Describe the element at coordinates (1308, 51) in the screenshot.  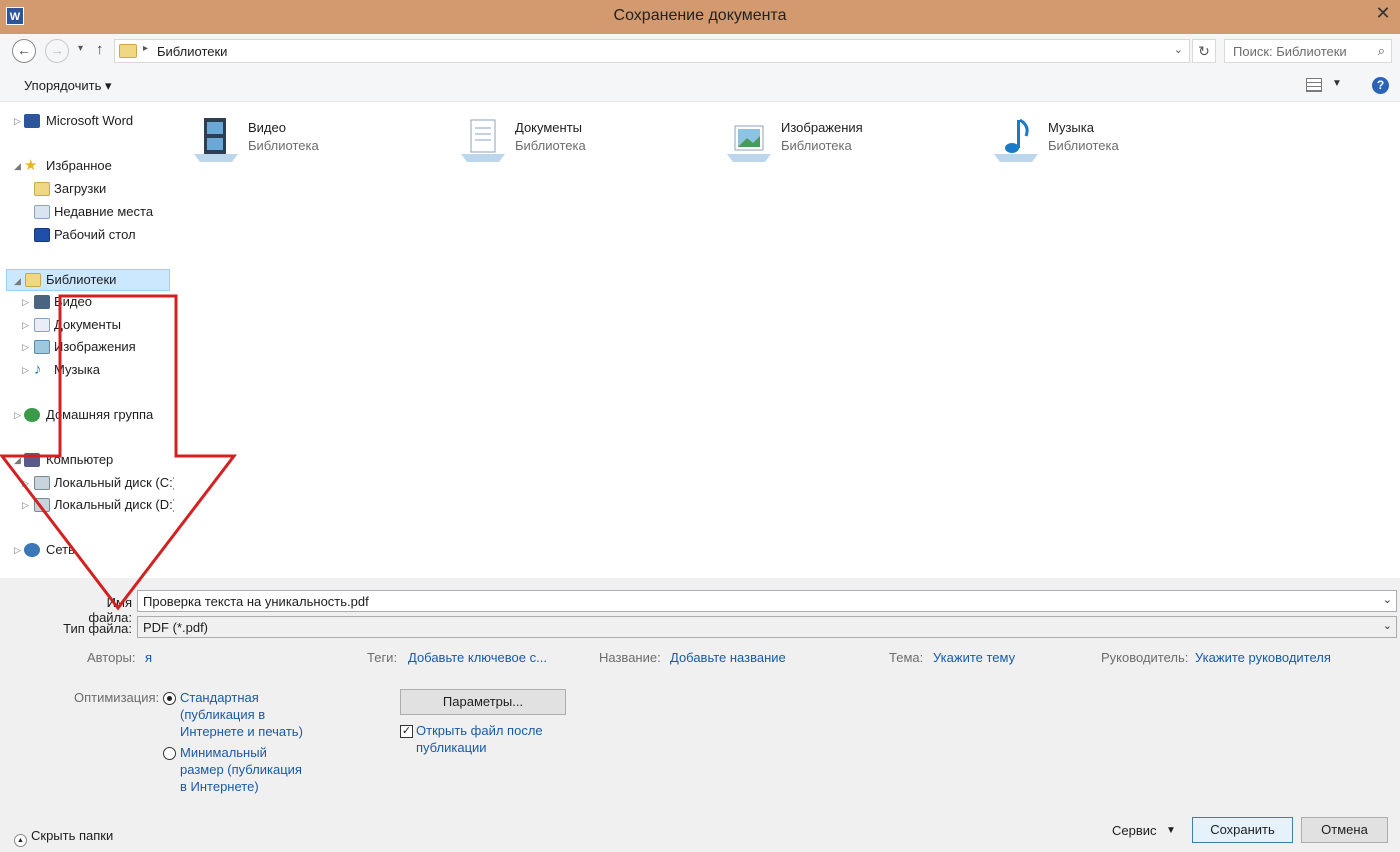
I see `search-input: Поиск: Библиотеки ⌕` at that location.